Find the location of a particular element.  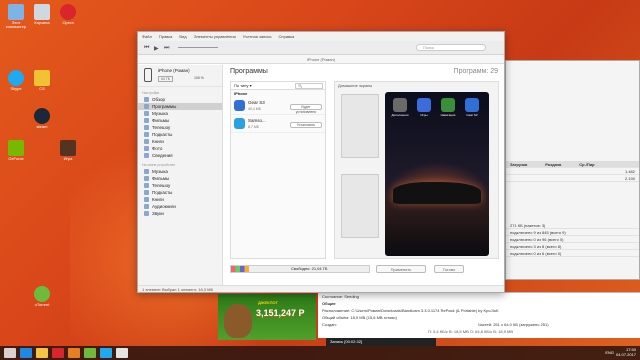

device-title-bar: iPhone (Роман) is located at coordinates (321, 59).